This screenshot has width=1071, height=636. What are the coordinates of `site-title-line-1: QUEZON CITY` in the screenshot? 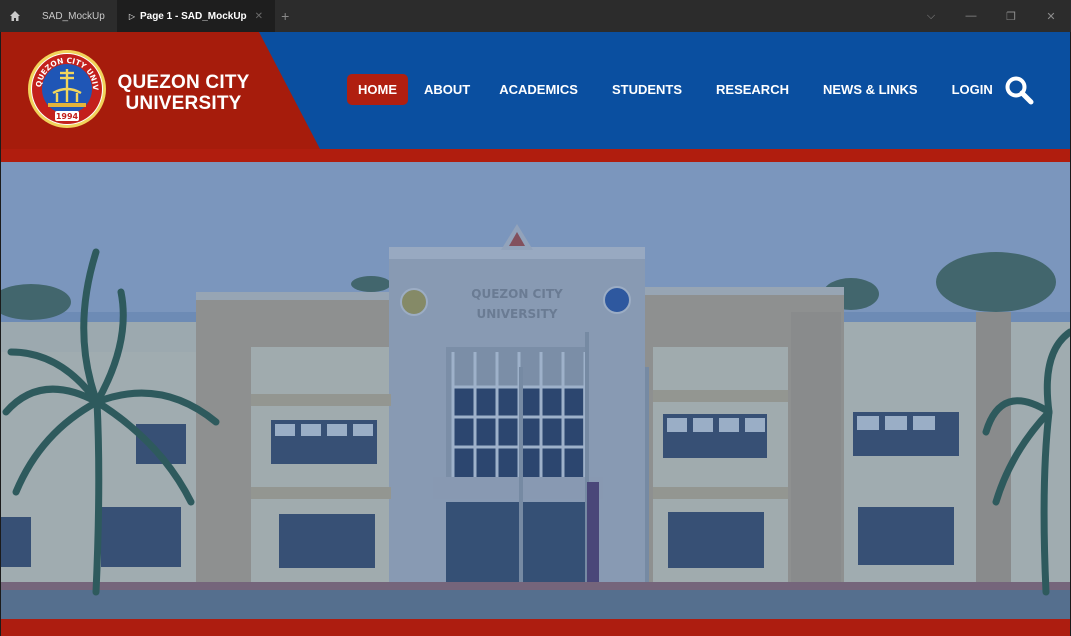 It's located at (183, 82).